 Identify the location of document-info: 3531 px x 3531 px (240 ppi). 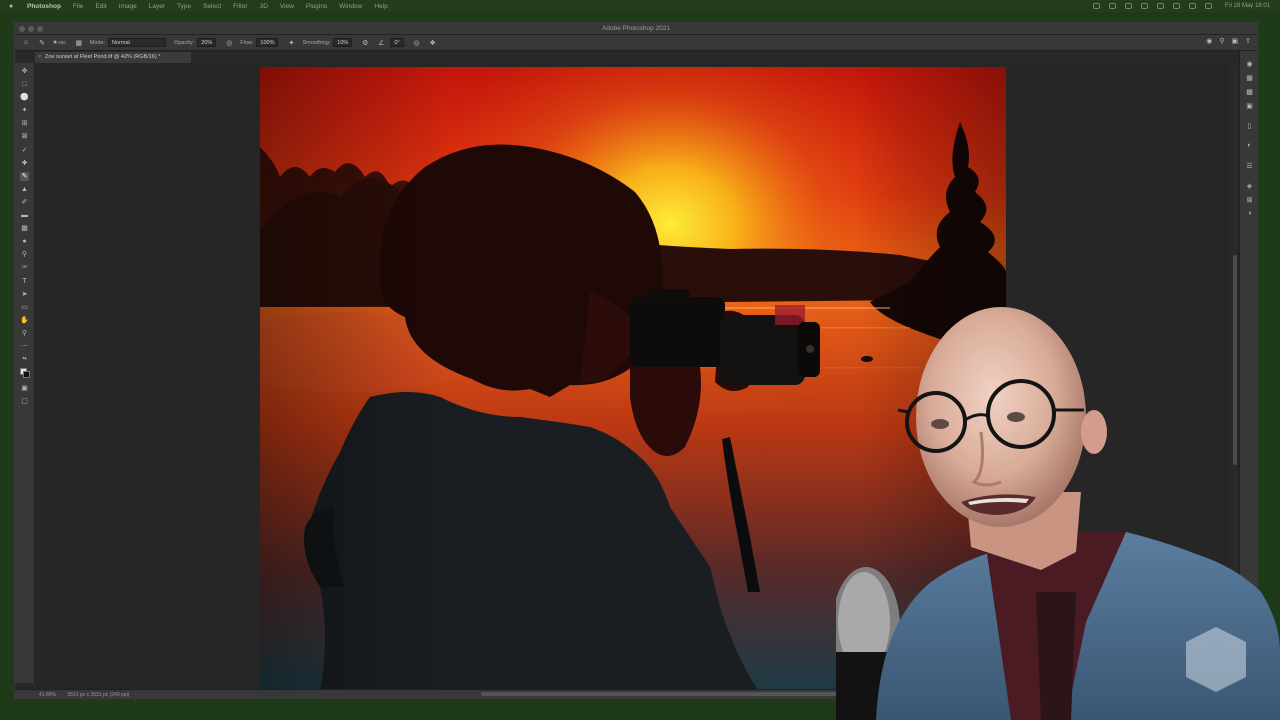
(98, 695).